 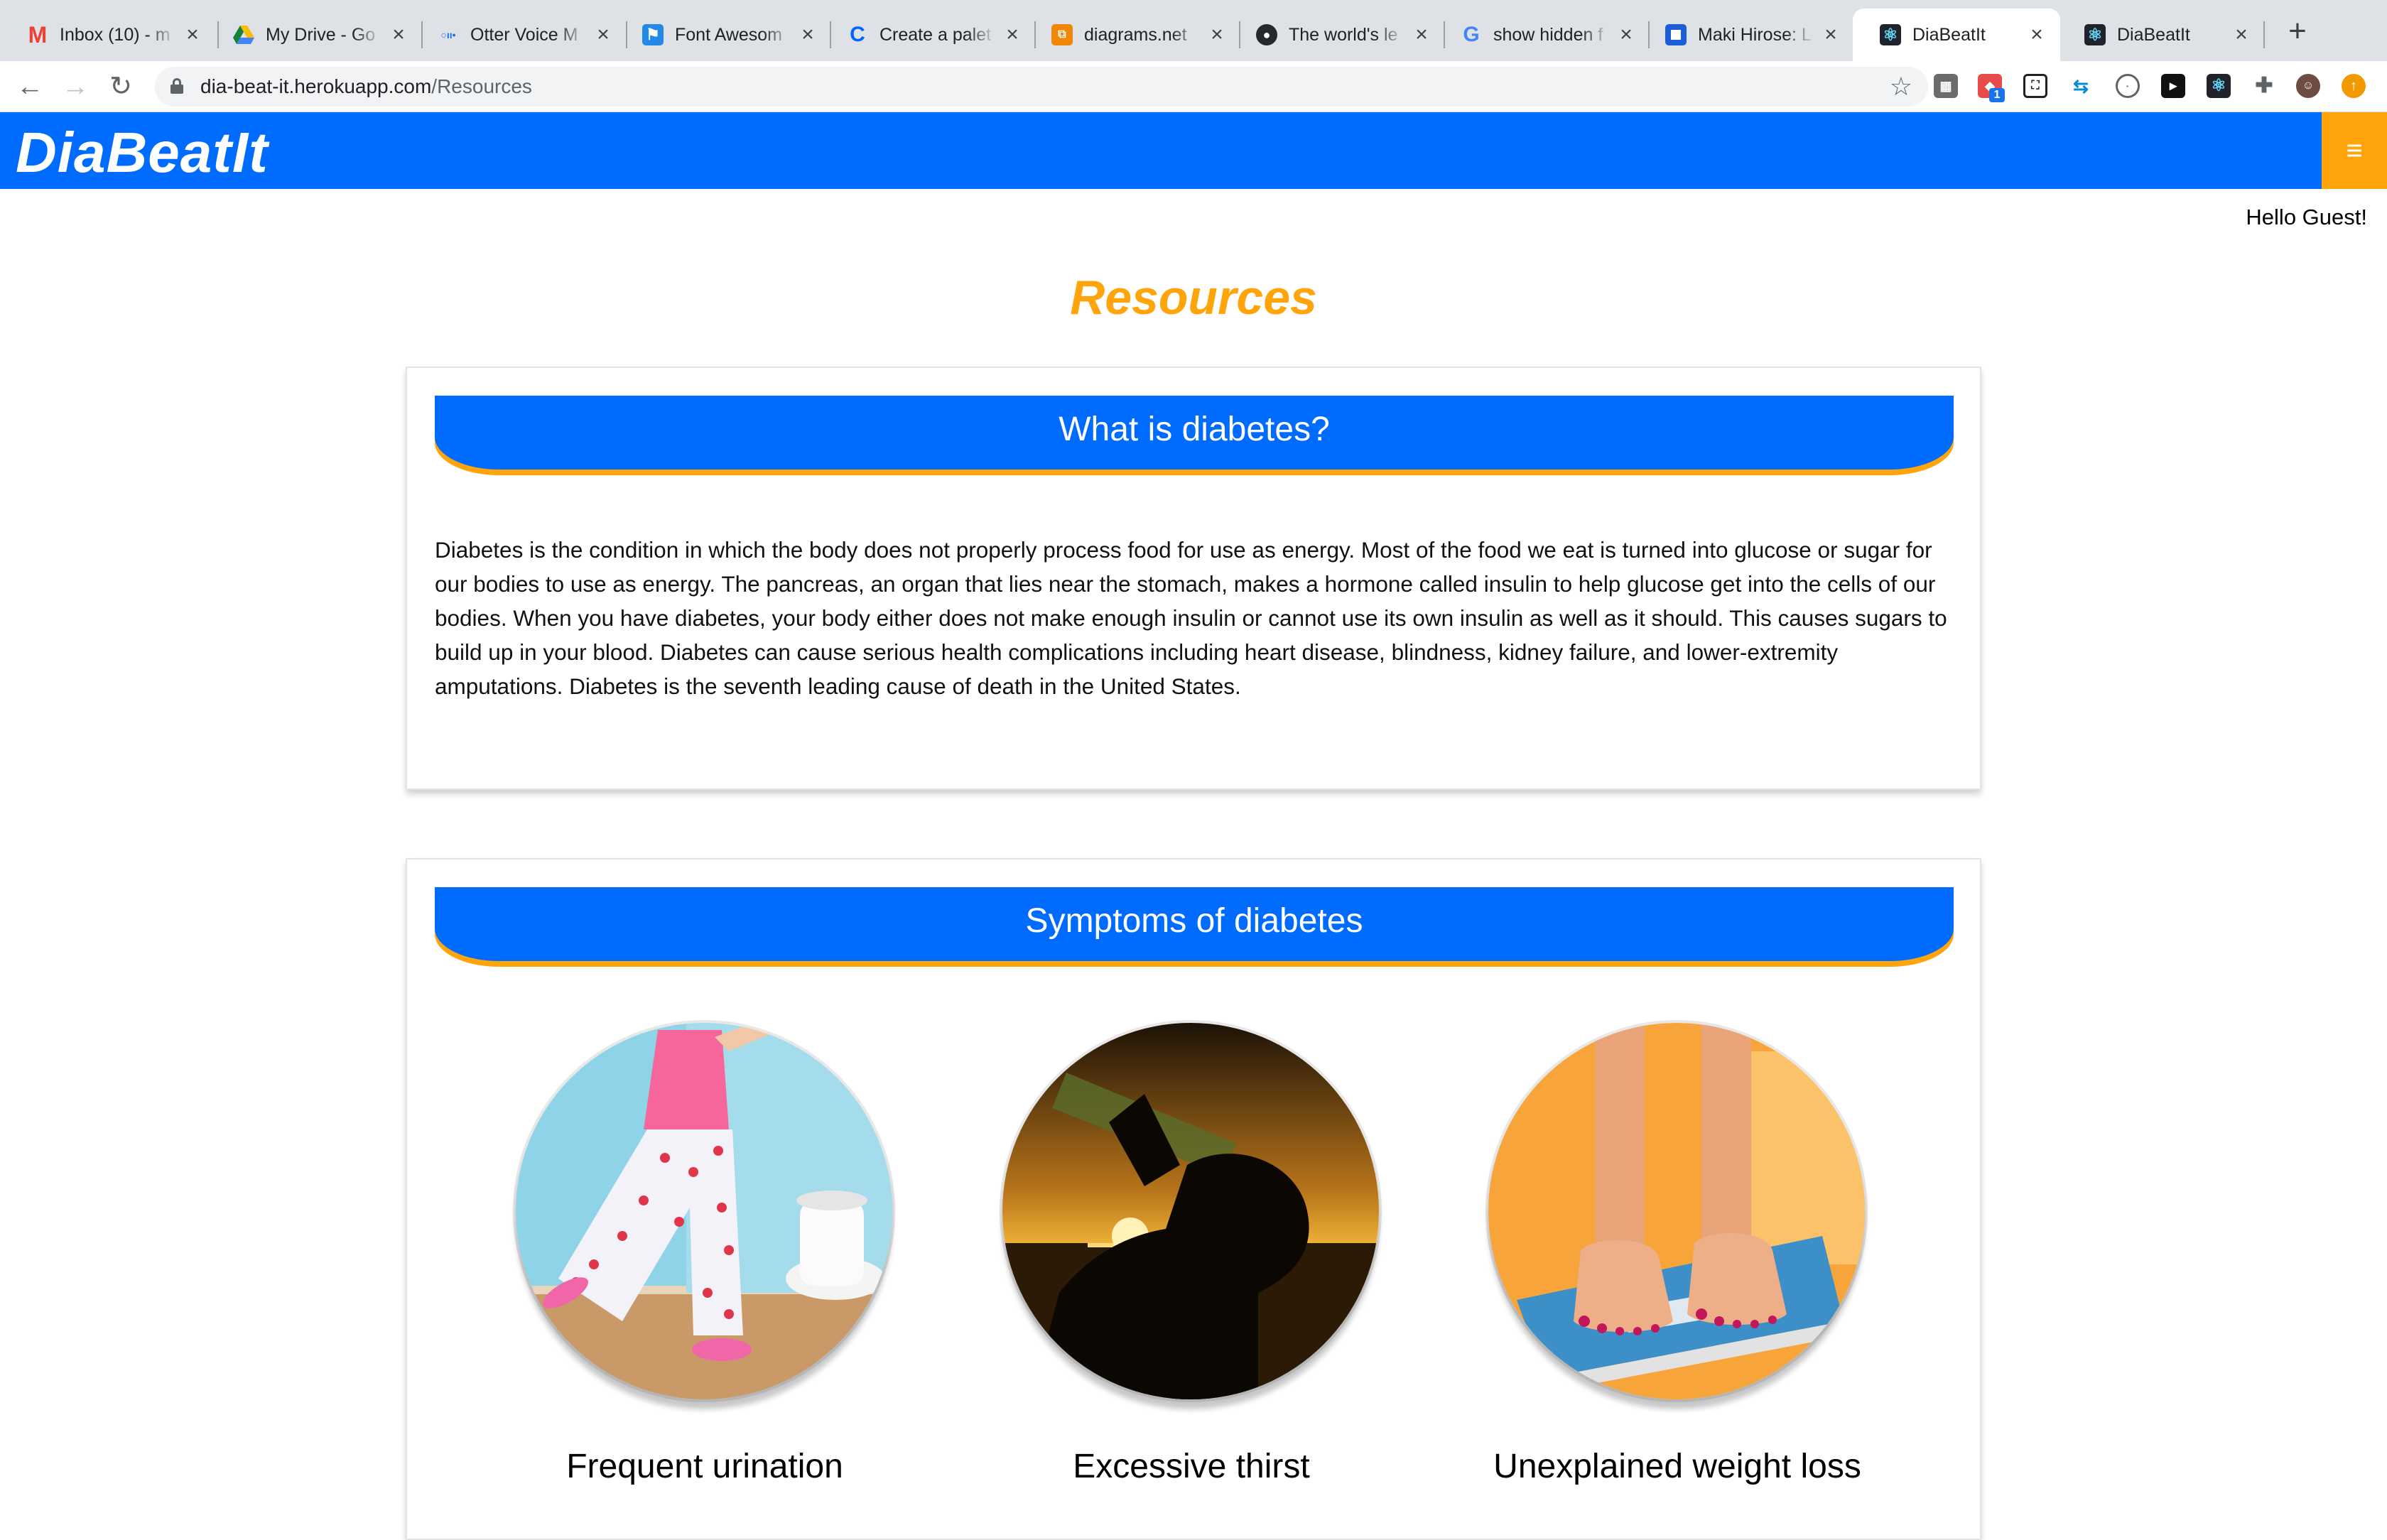 I want to click on browser-tab-maki-hirose: Maki Hirose: L ×, so click(x=1746, y=35).